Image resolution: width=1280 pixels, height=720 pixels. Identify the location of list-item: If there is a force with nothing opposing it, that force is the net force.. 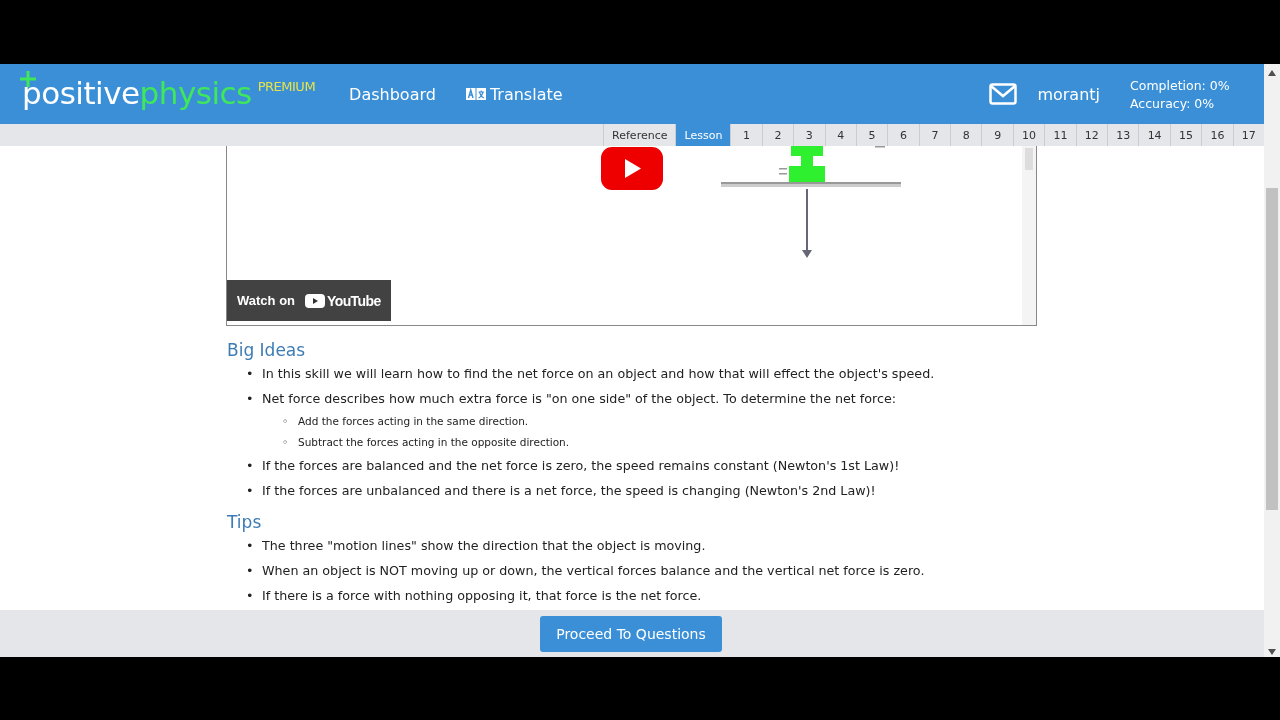
(482, 595).